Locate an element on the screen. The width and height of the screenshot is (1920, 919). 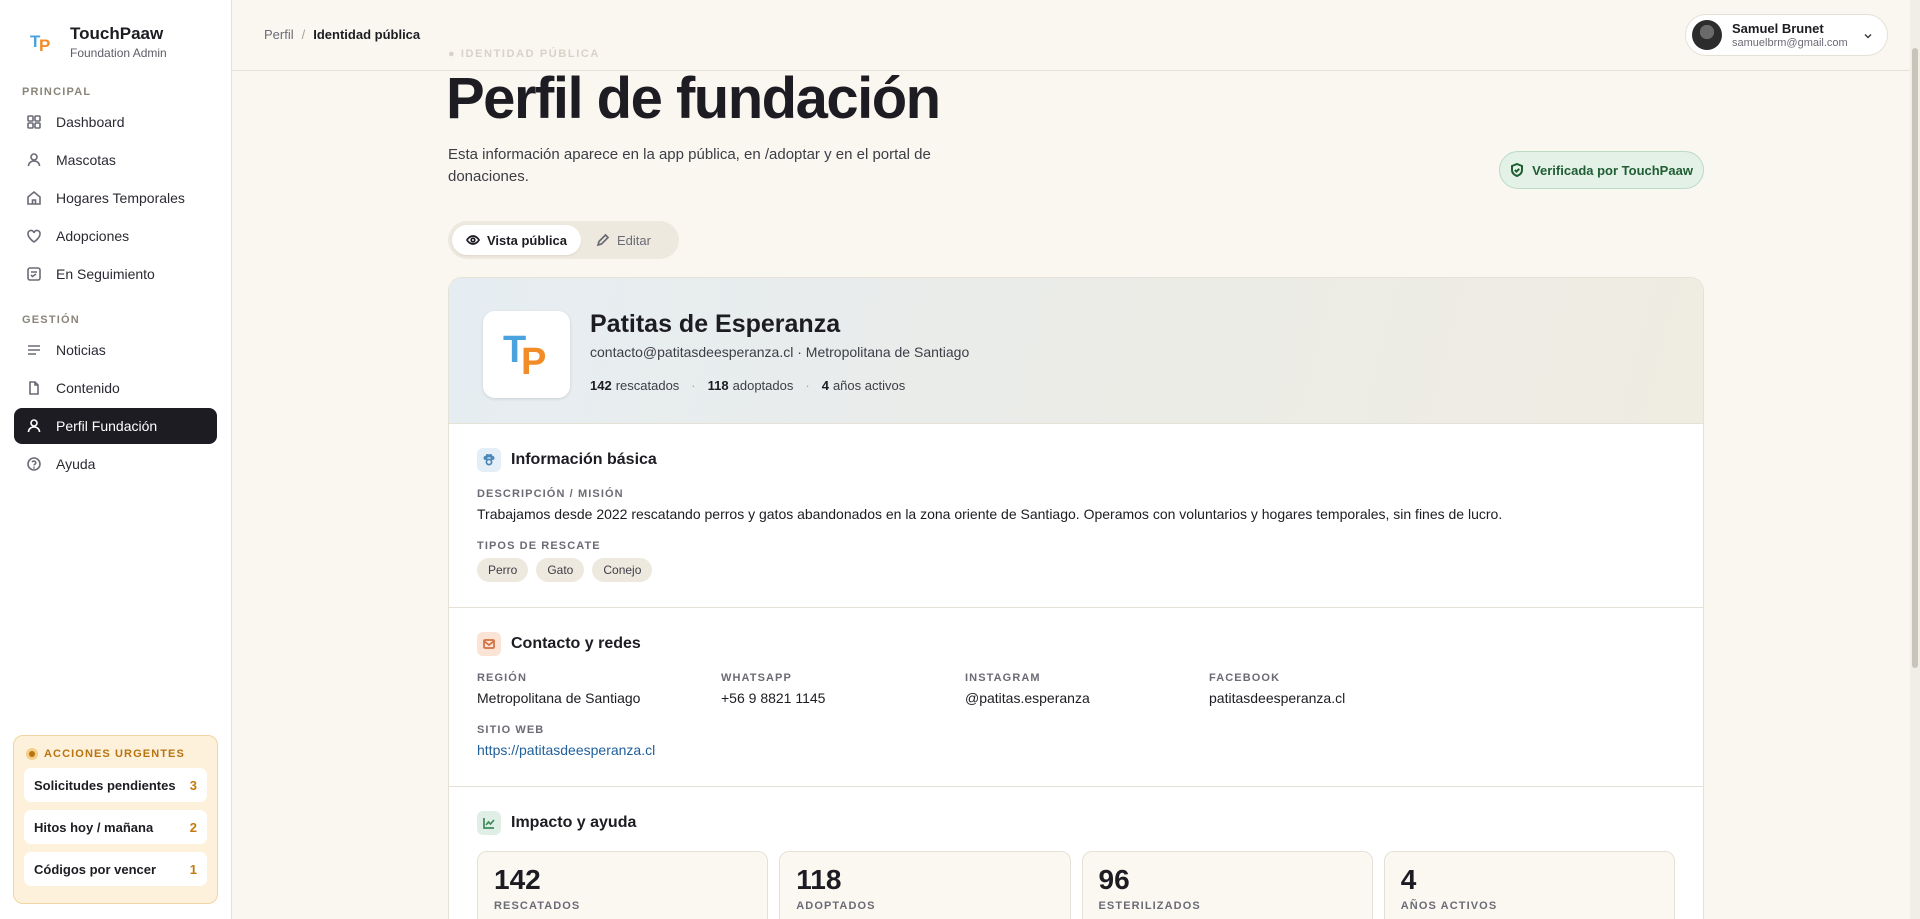
user-icon is located at coordinates (34, 426).